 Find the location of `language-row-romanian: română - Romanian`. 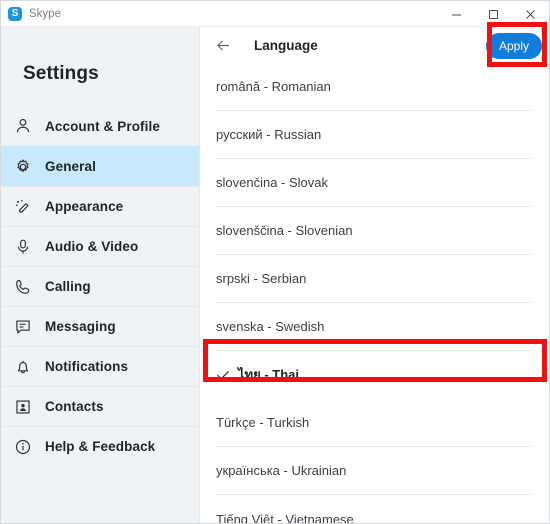

language-row-romanian: română - Romanian is located at coordinates (374, 87).